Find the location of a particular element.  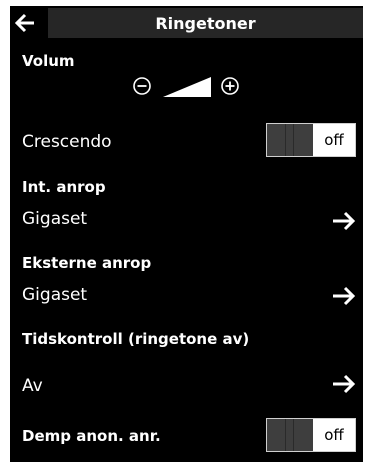

arrow-left-icon is located at coordinates (24, 23).